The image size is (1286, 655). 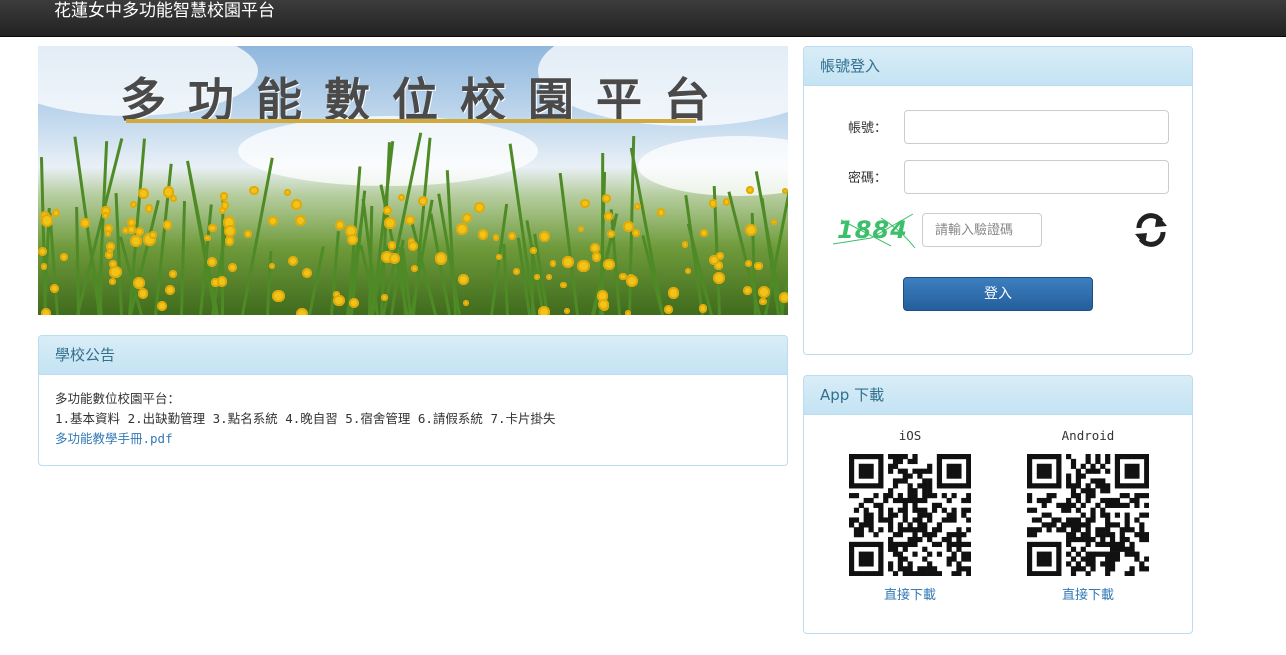 What do you see at coordinates (1088, 593) in the screenshot?
I see `android-download-link: 直接下載` at bounding box center [1088, 593].